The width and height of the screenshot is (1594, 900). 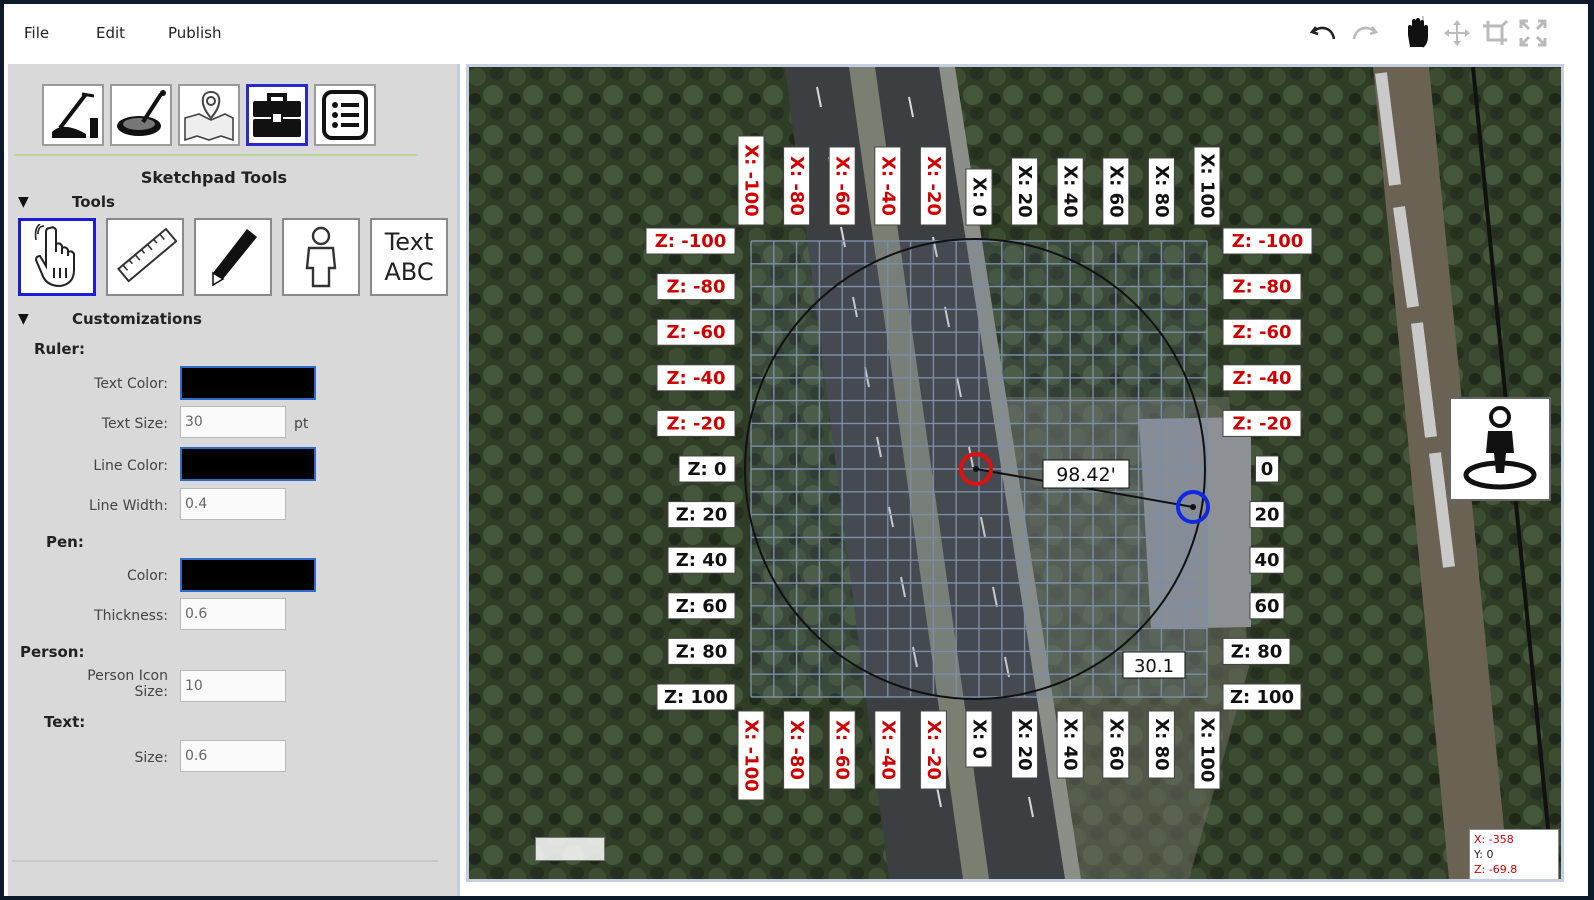 What do you see at coordinates (979, 739) in the screenshot?
I see `x-axis-label-bottom: X: 0` at bounding box center [979, 739].